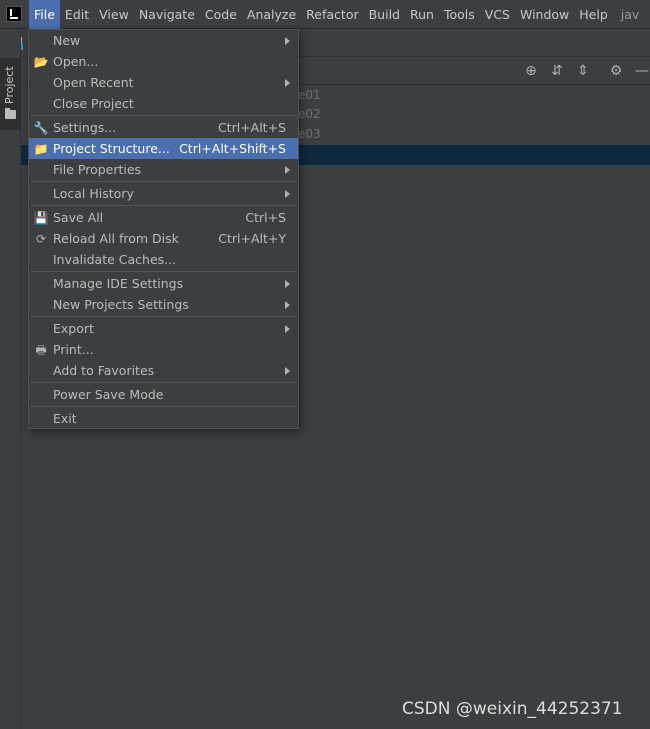 The image size is (650, 729). What do you see at coordinates (332, 14) in the screenshot?
I see `menu-refactor: Refactor` at bounding box center [332, 14].